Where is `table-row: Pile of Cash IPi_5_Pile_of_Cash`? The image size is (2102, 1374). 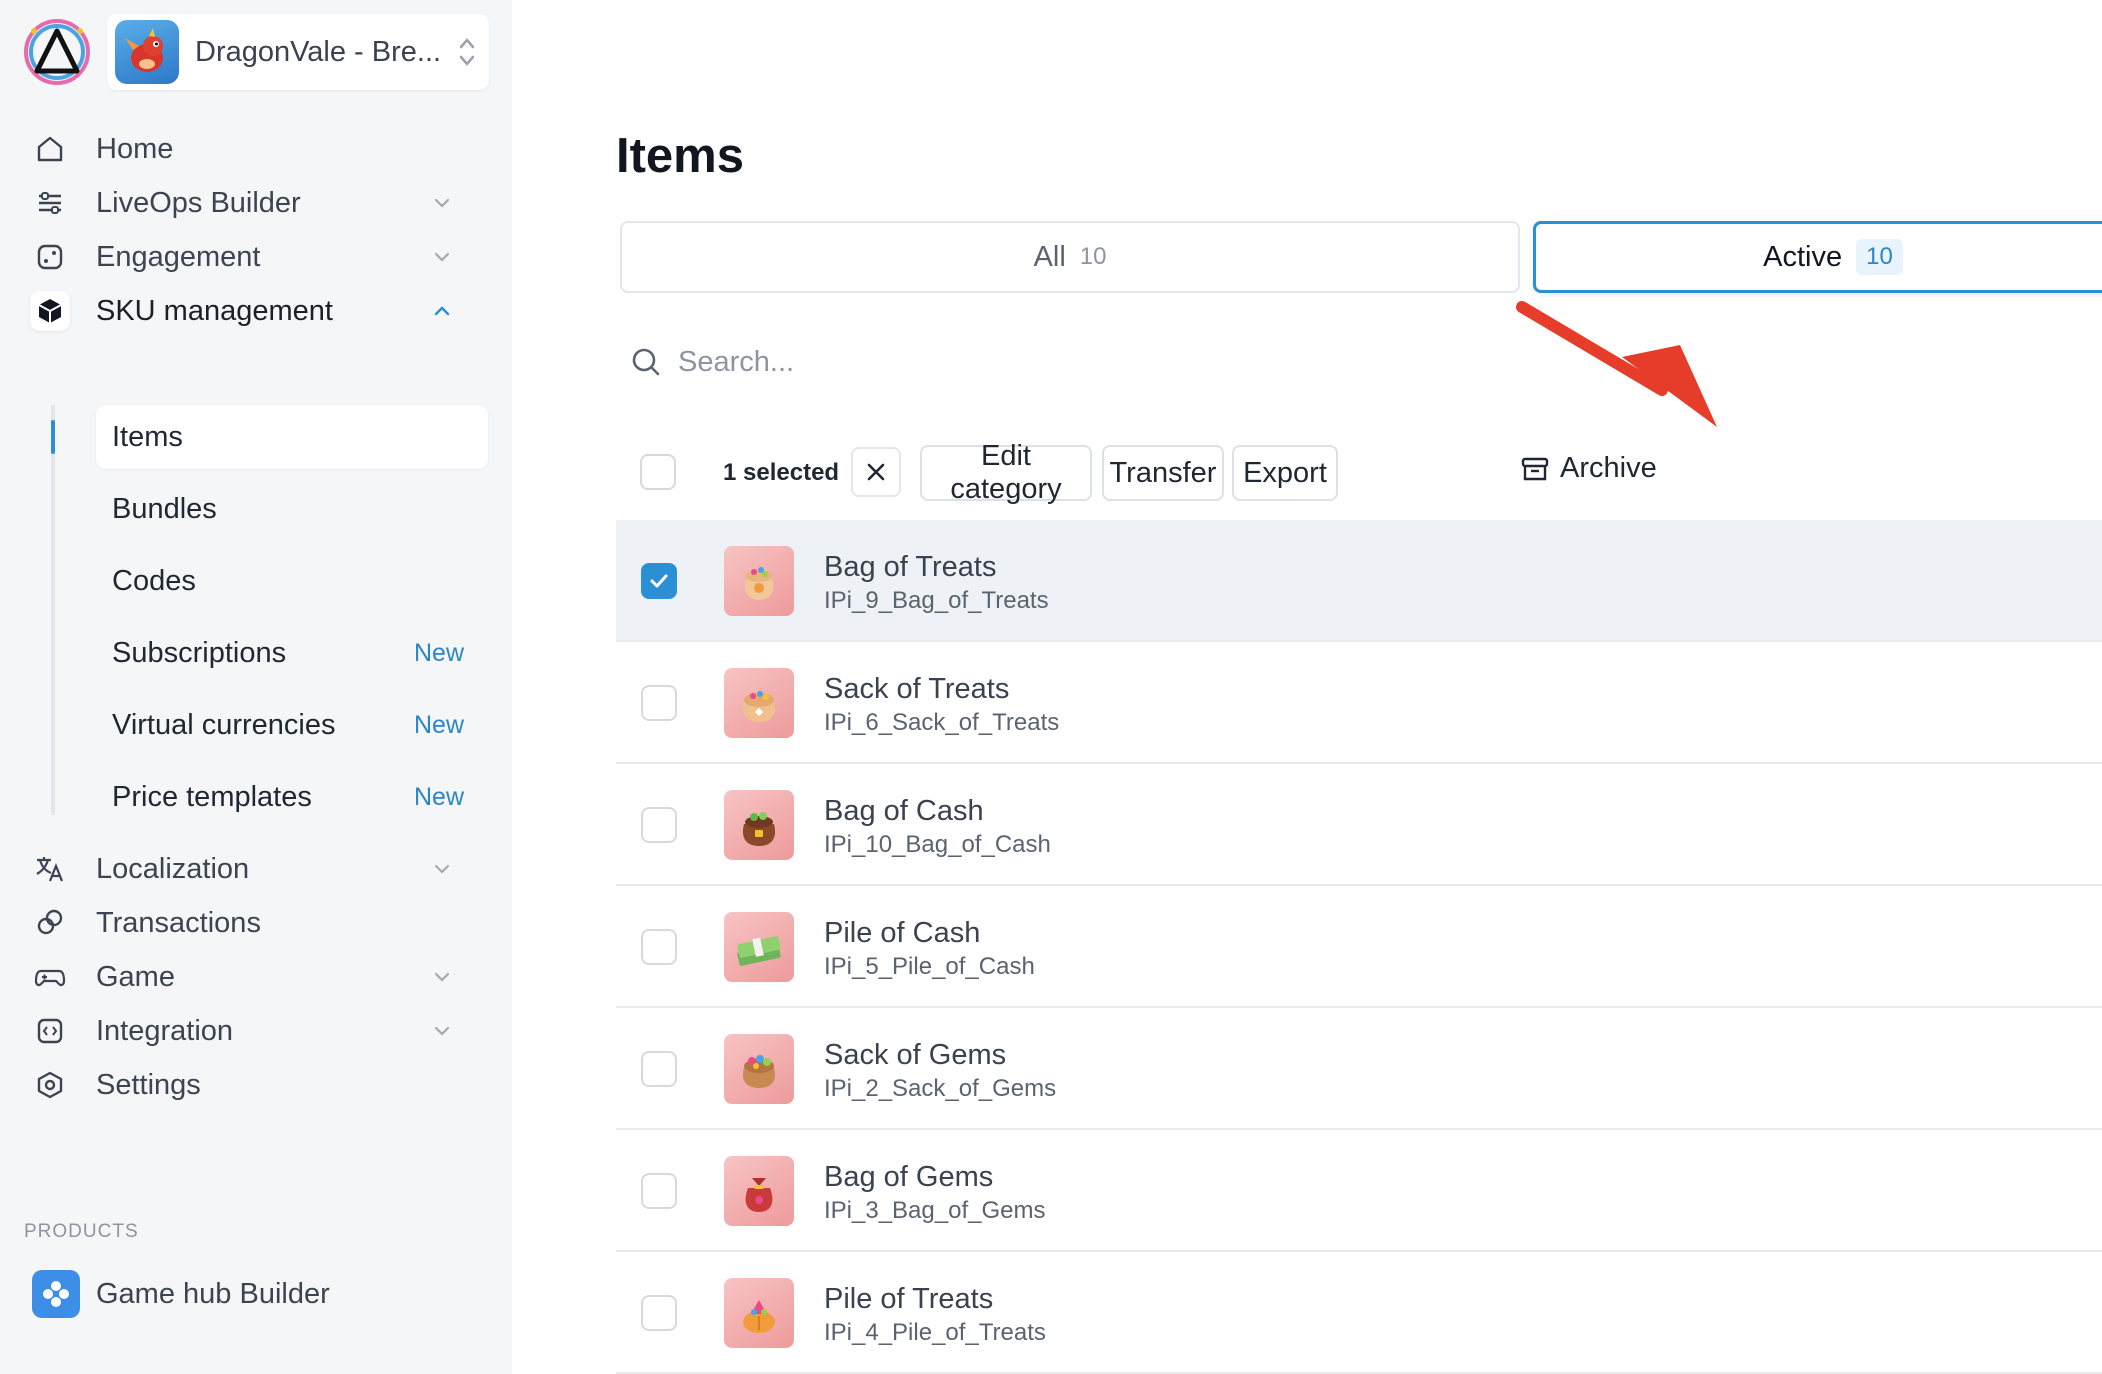
table-row: Pile of Cash IPi_5_Pile_of_Cash is located at coordinates (1359, 947).